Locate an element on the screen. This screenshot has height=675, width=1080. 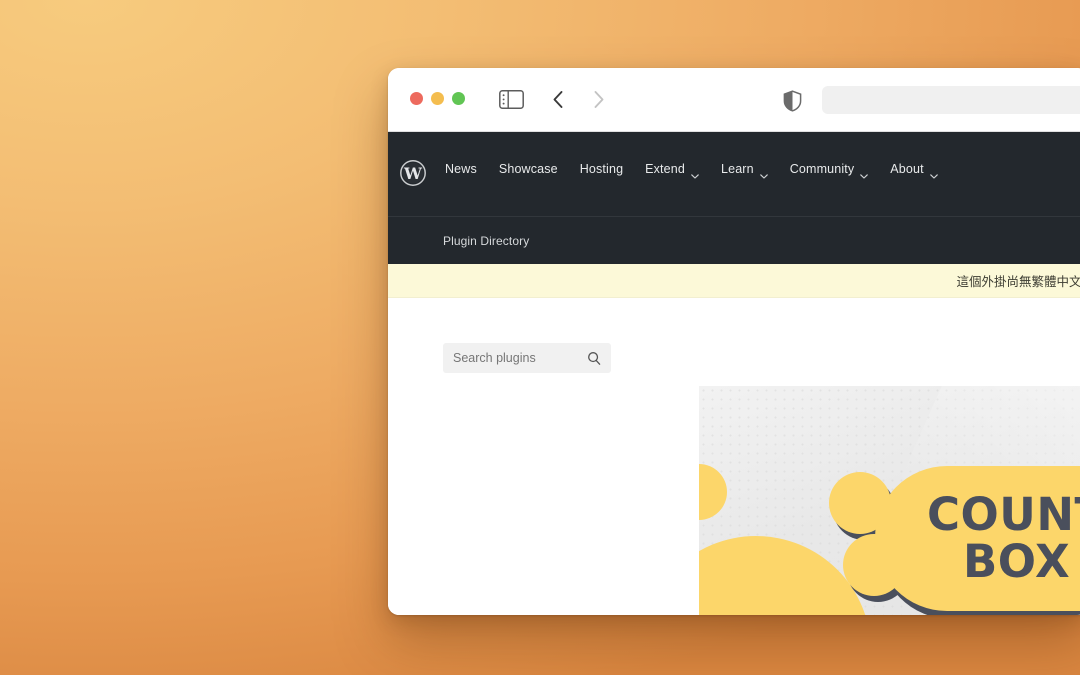
shield-icon is located at coordinates (792, 101).